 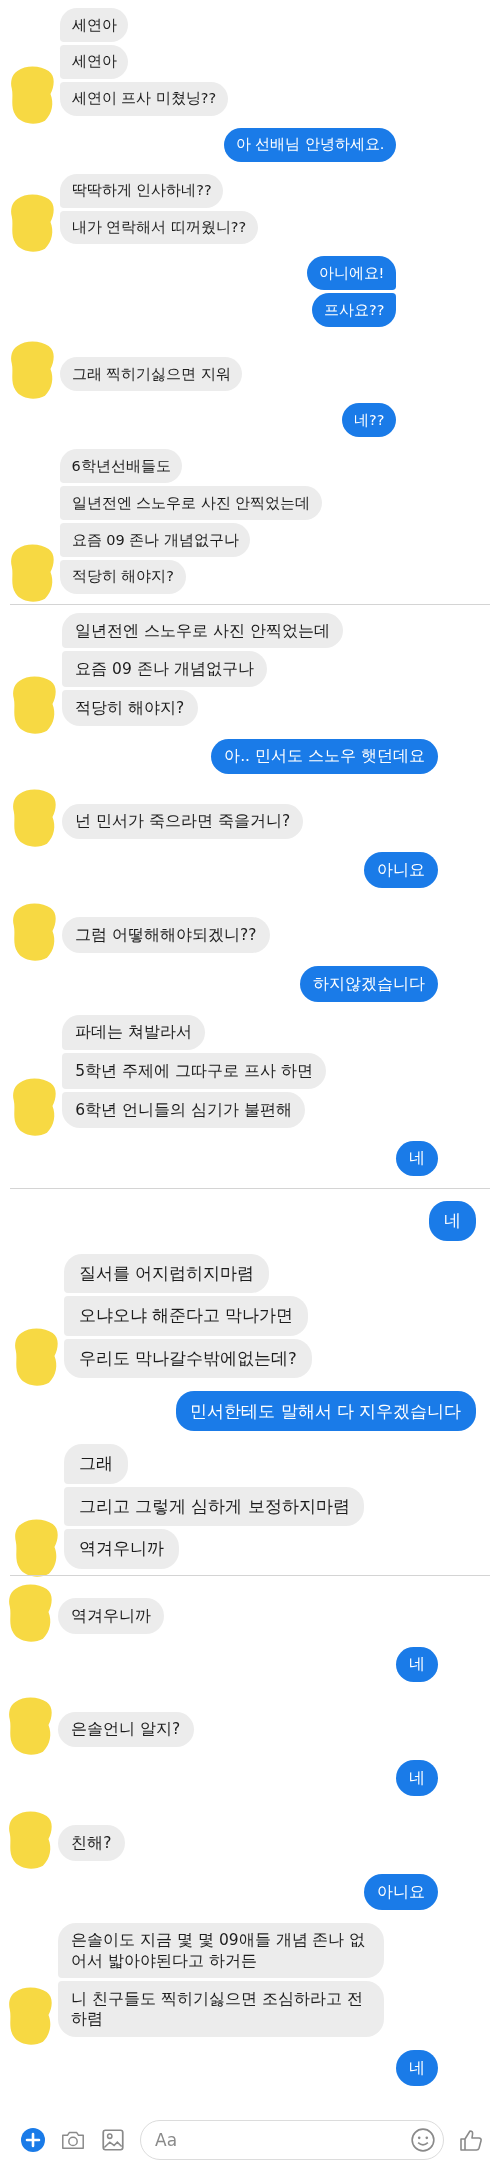 What do you see at coordinates (144, 98) in the screenshot?
I see `message-bubble: 세연이 프사 미쳤닝??` at bounding box center [144, 98].